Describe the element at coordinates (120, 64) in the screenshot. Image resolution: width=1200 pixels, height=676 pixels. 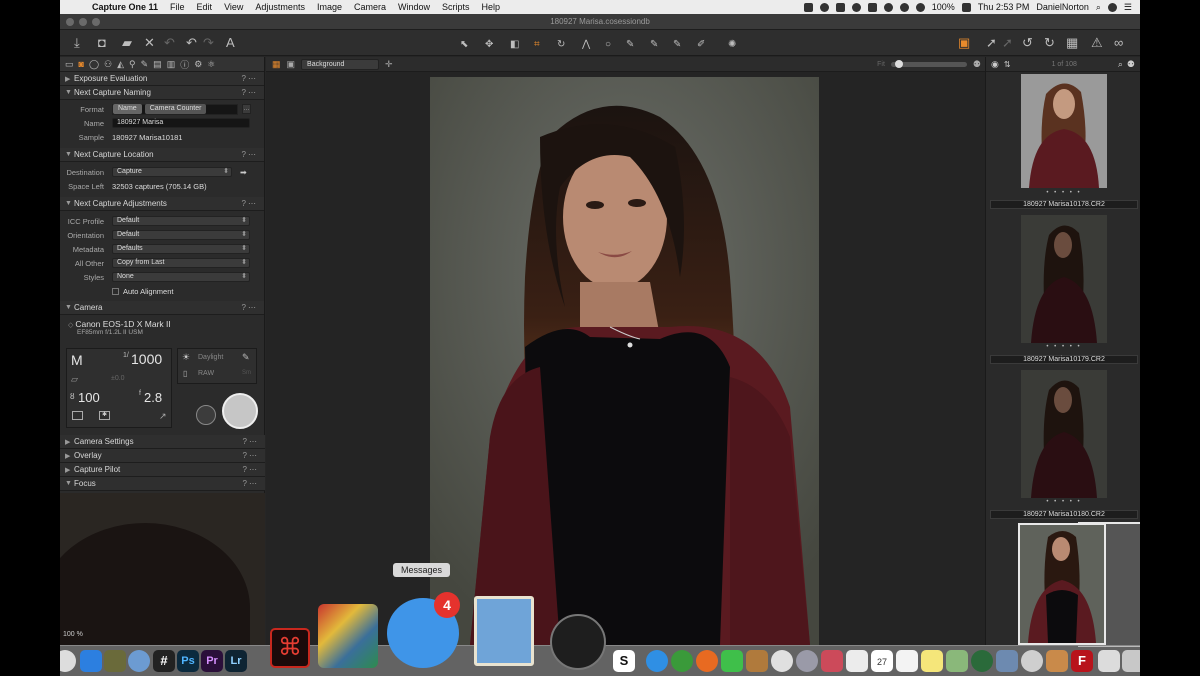
I see `exposure-tab-icon: ◭` at that location.